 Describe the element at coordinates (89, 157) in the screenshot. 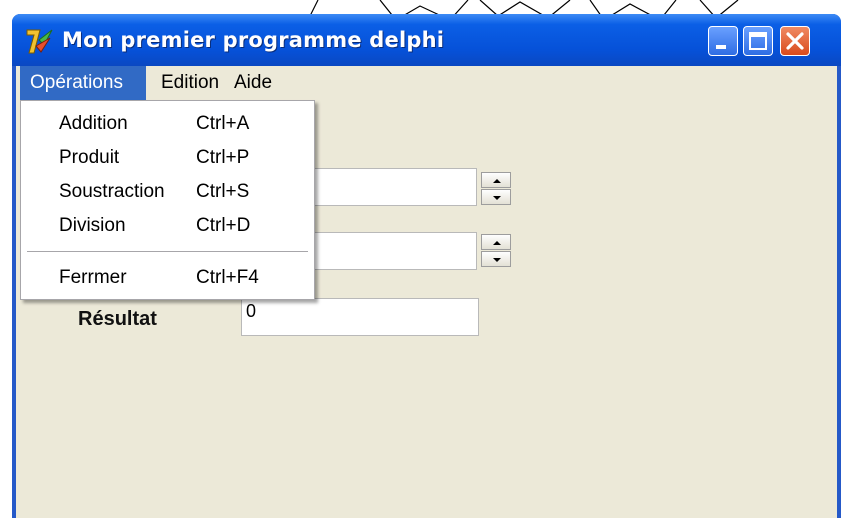

I see `menu-item-label: Produit` at that location.